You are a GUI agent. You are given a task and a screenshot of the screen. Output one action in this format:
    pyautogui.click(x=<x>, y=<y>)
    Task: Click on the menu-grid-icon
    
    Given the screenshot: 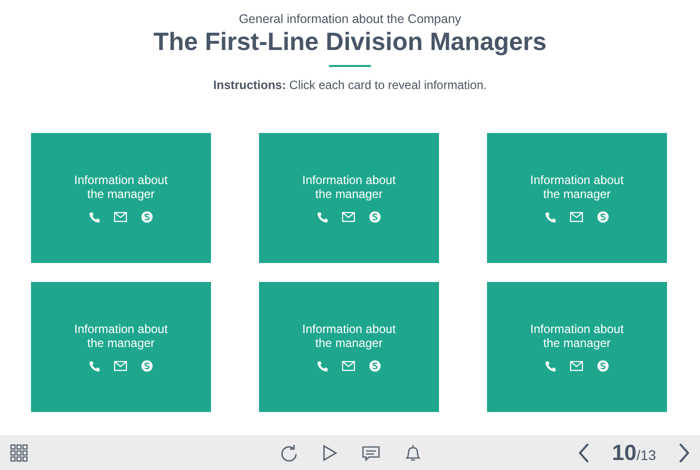 What is the action you would take?
    pyautogui.click(x=19, y=453)
    